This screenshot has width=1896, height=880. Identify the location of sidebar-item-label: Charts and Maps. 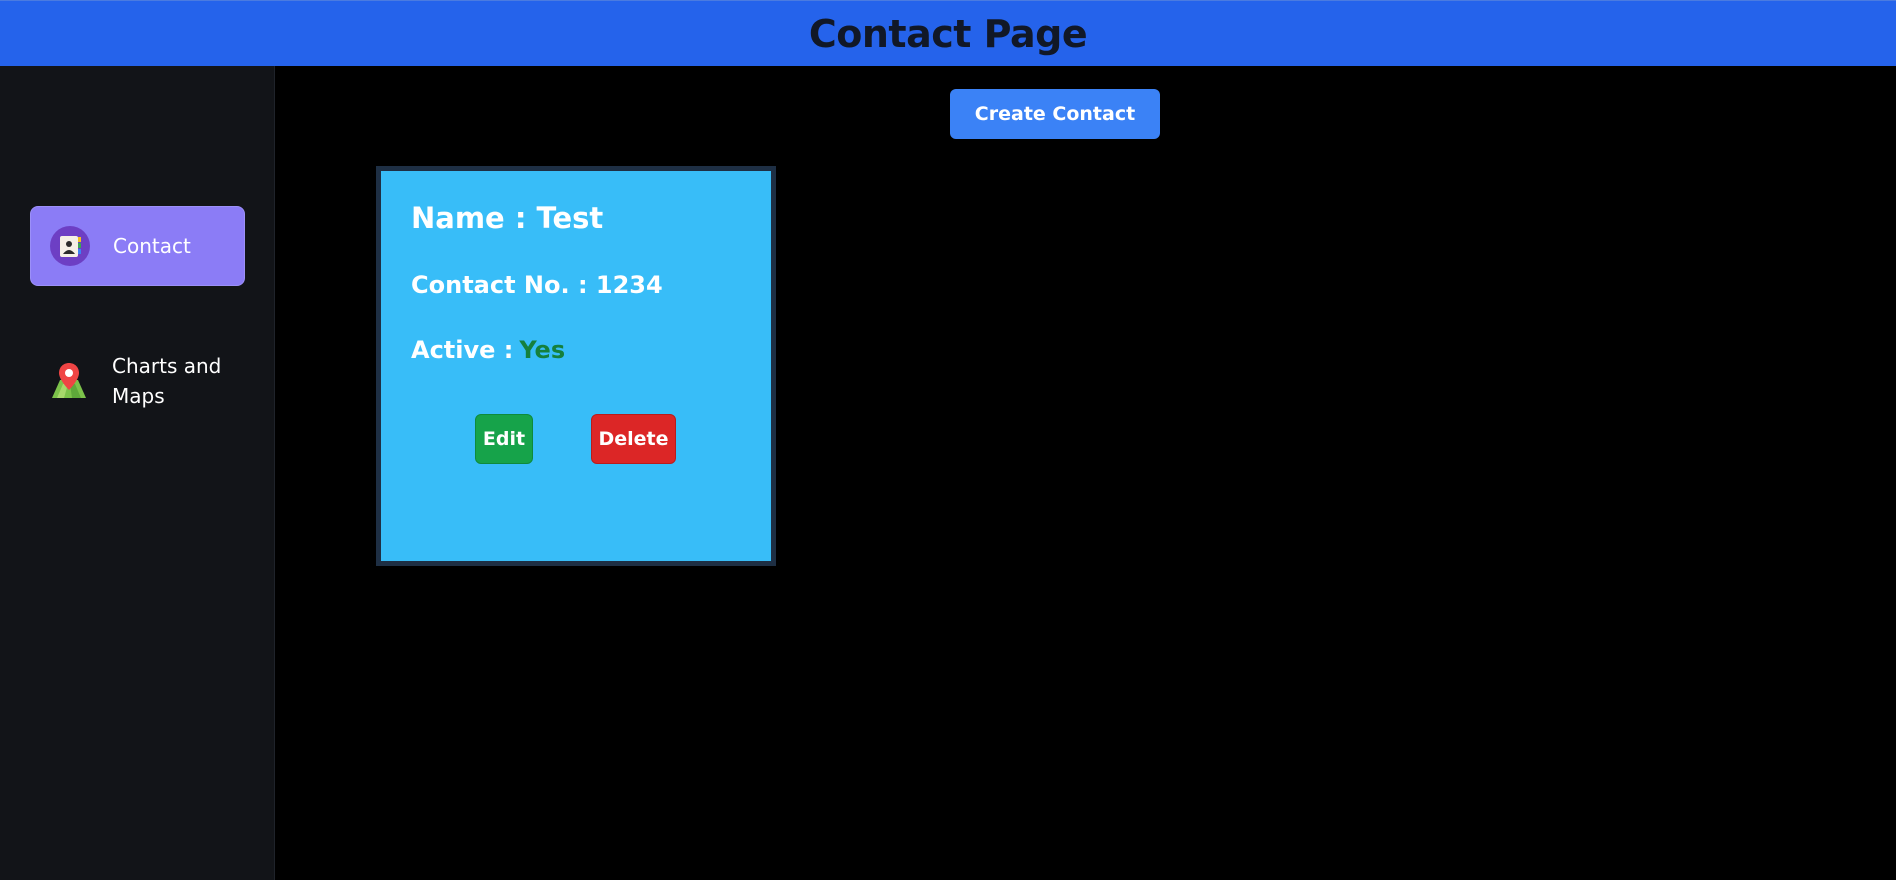
(167, 381).